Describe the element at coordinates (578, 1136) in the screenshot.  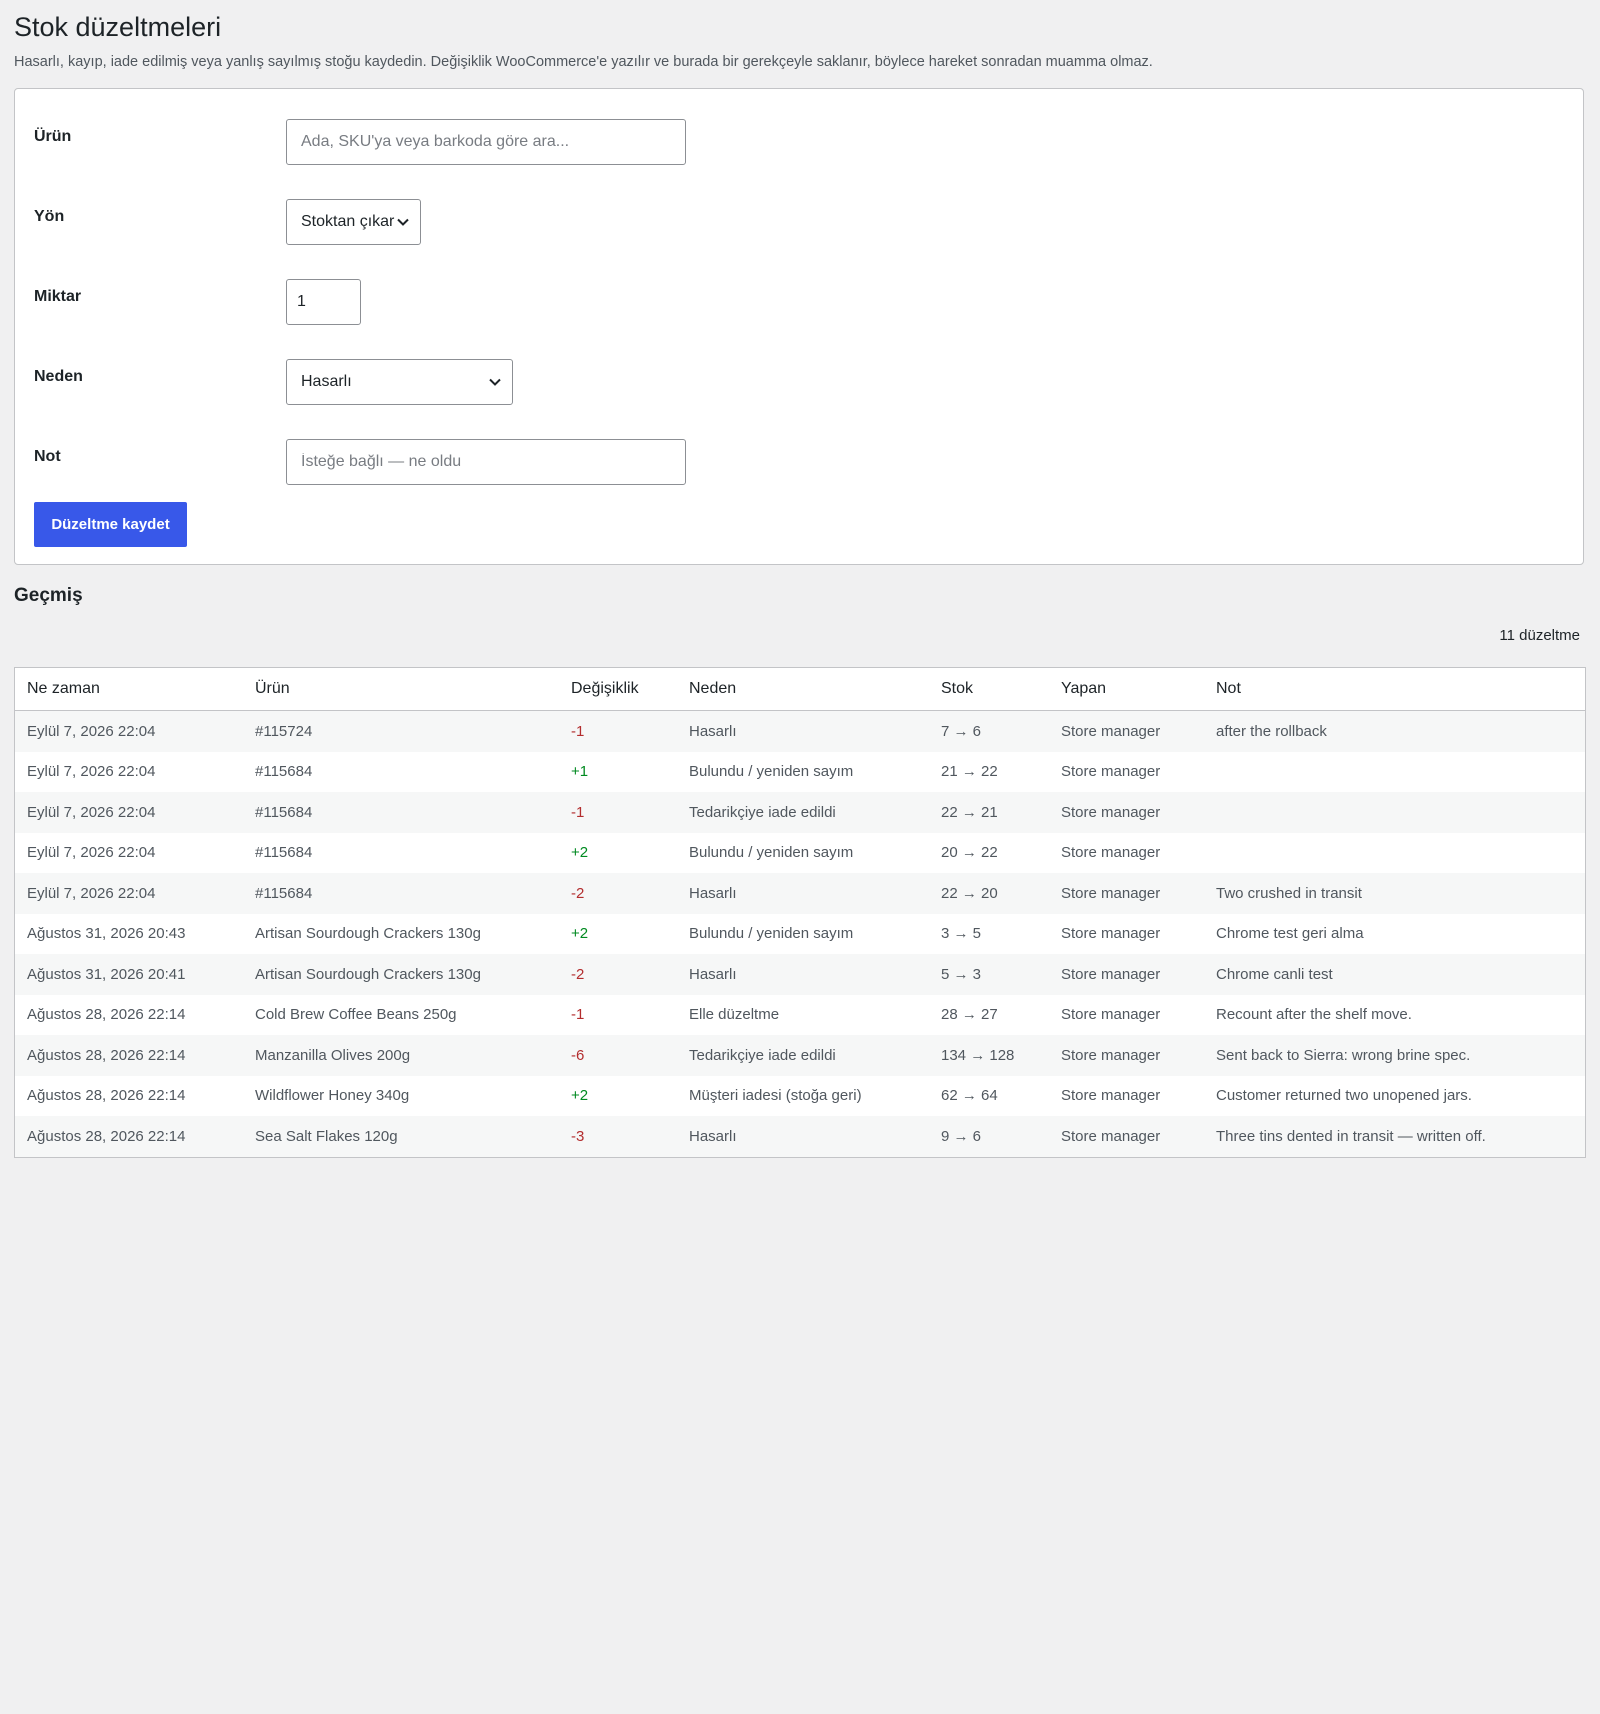
I see `cell-change: -3` at that location.